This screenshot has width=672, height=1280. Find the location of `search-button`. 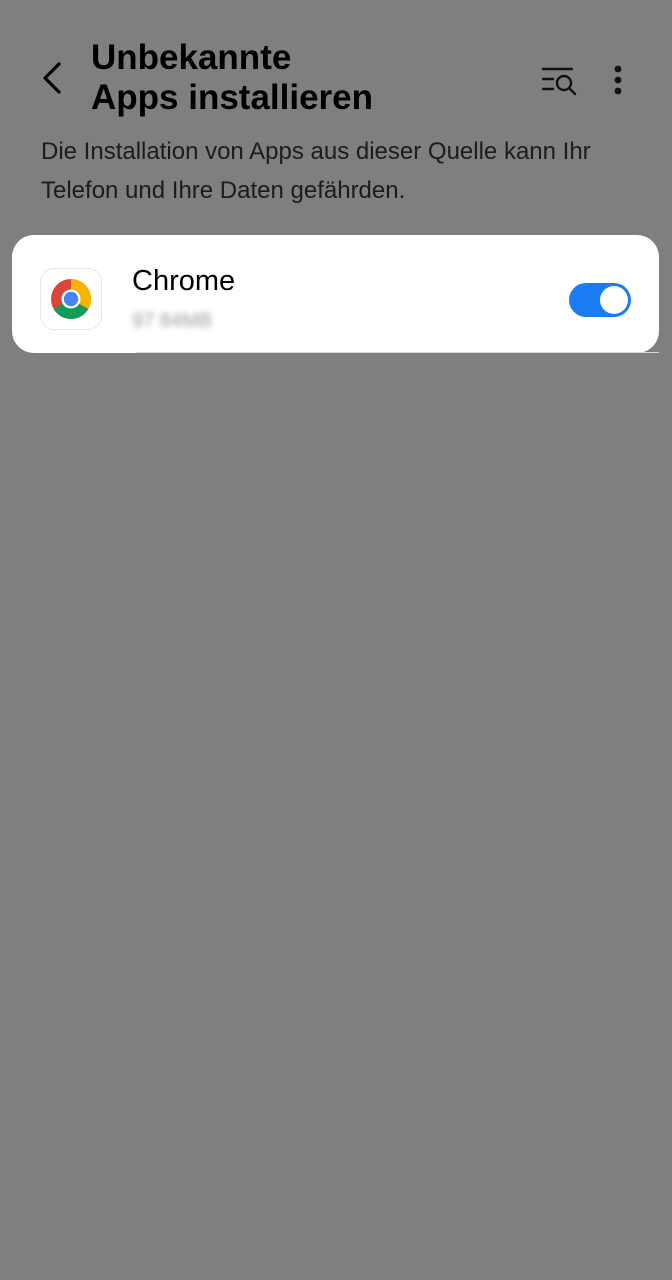

search-button is located at coordinates (560, 80).